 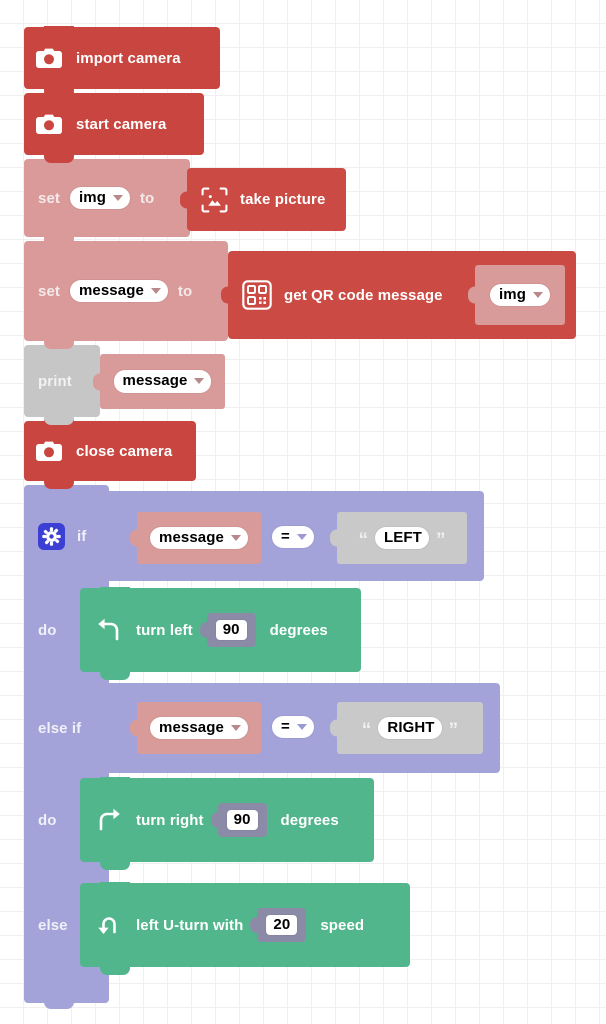 I want to click on turn-right-icon, so click(x=109, y=820).